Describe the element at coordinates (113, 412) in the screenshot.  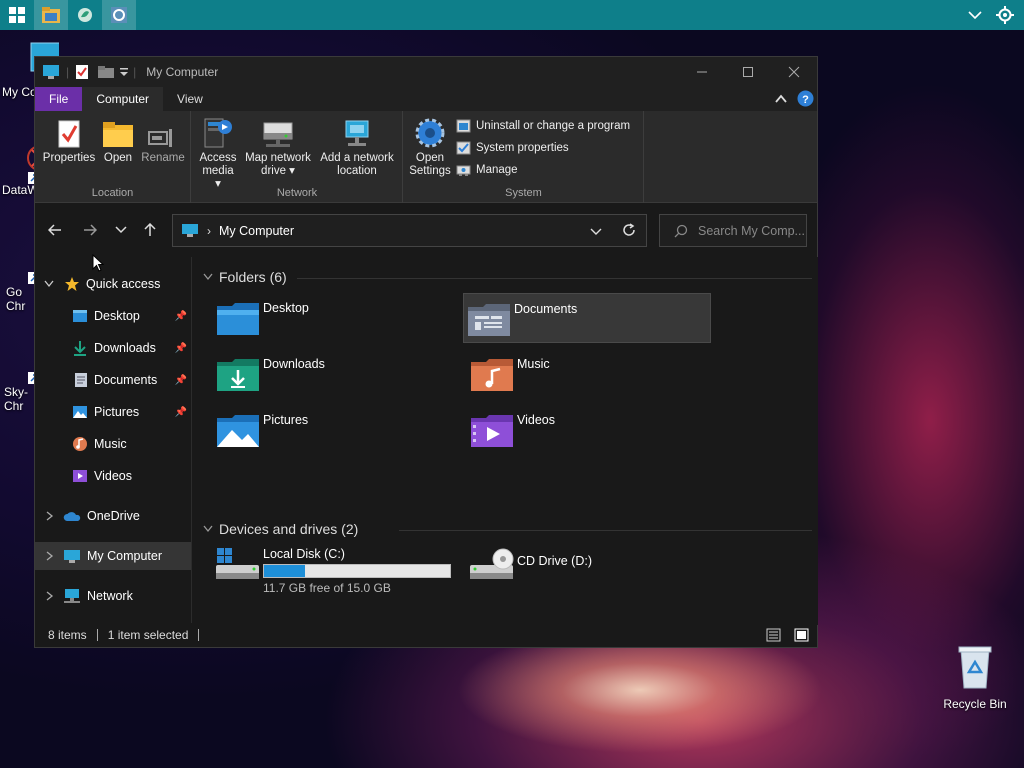
I see `sidebar-item-pictures: Pictures 📌` at that location.